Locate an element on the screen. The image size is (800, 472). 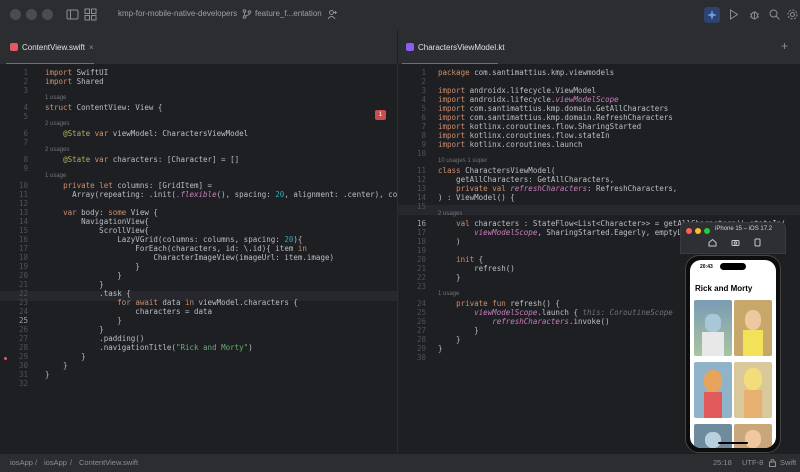
line-number: 22 is located at coordinates (421, 277).